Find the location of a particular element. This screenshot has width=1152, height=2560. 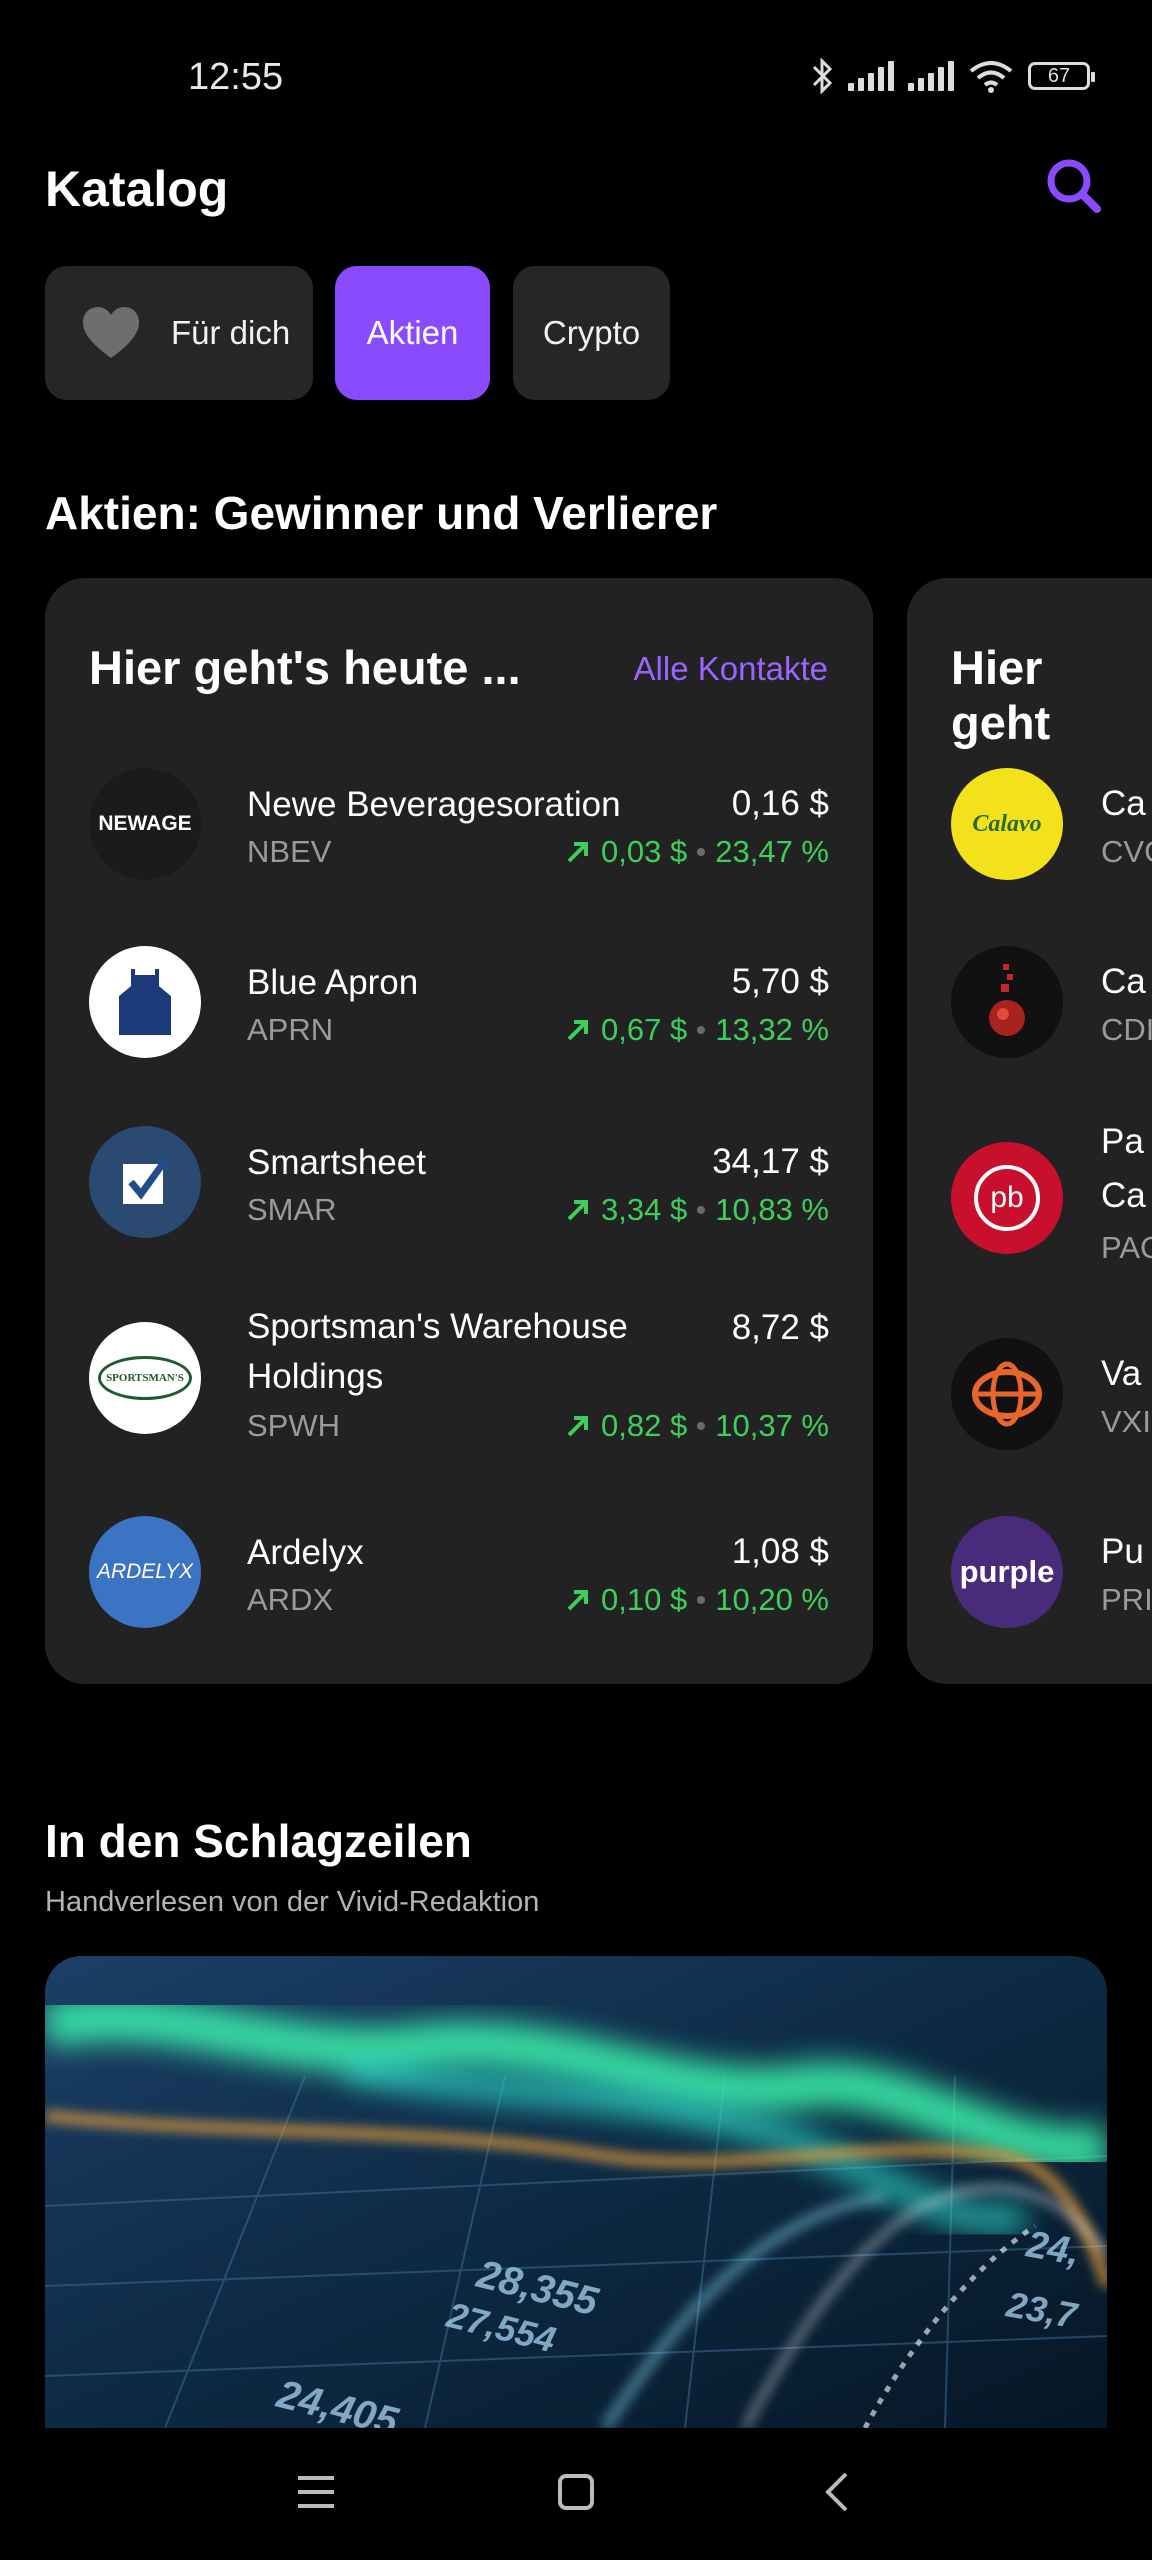

back-button is located at coordinates (838, 2492).